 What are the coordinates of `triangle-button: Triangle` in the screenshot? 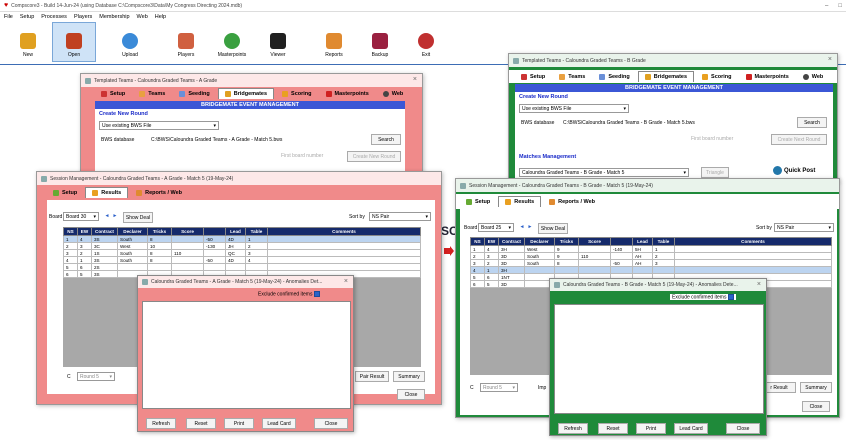 It's located at (715, 172).